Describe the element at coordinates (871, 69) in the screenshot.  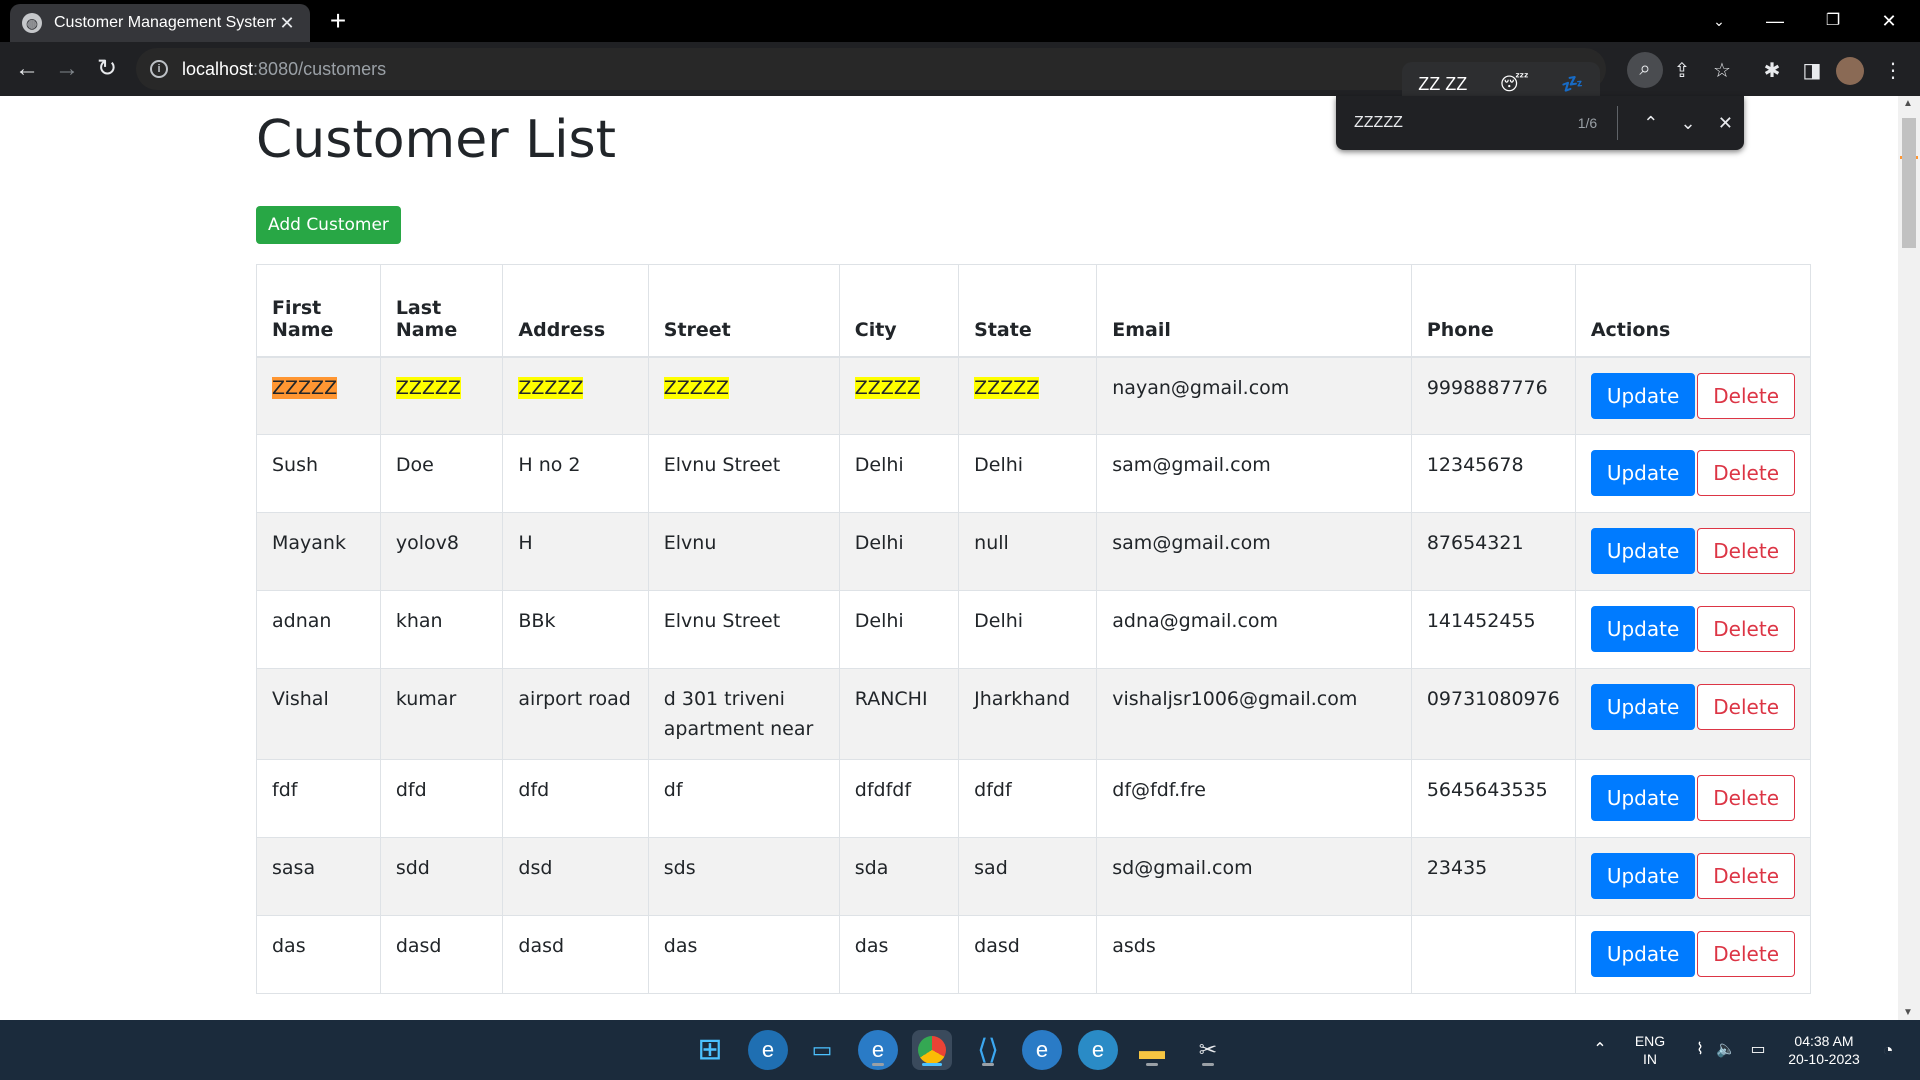
I see `address-bar: i localhost :8080/customers` at that location.